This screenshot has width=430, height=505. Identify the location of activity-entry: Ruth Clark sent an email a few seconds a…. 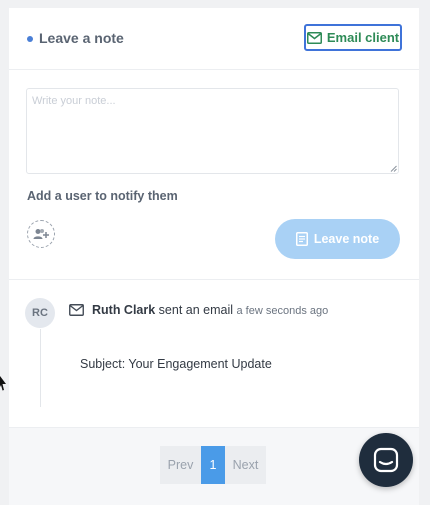
(210, 310).